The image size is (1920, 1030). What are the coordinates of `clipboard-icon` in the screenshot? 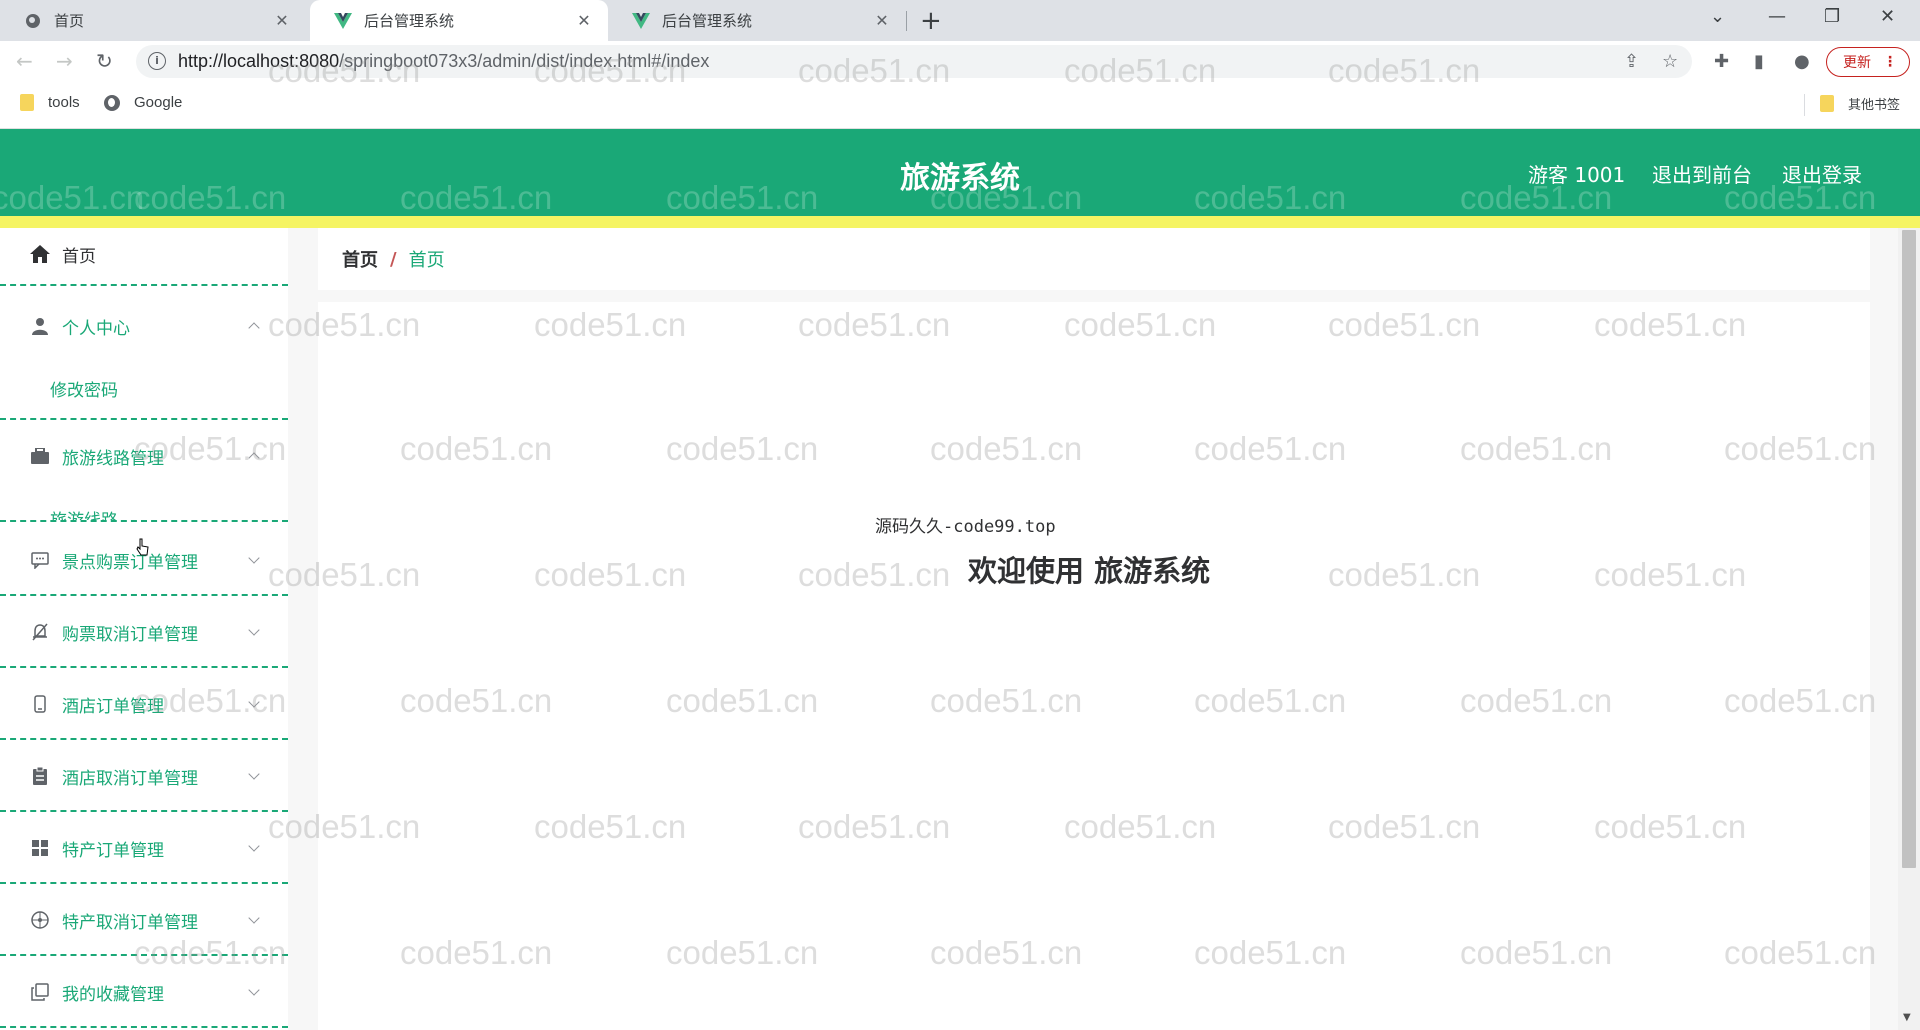 It's located at (40, 776).